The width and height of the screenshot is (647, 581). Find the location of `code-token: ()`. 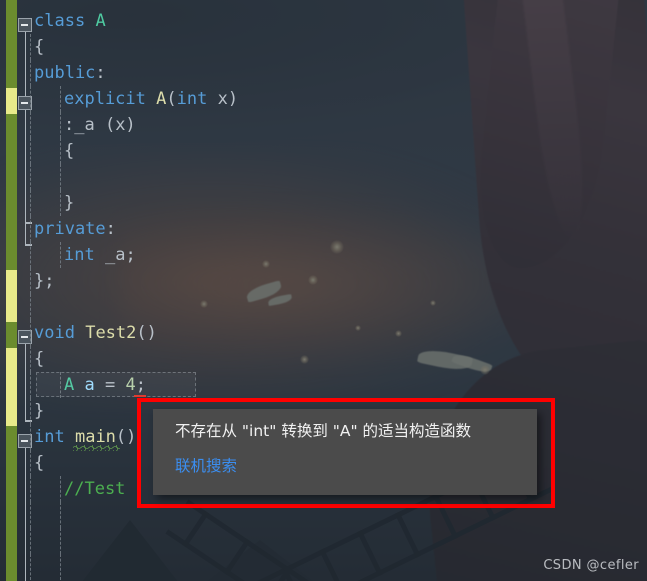

code-token: () is located at coordinates (146, 333).